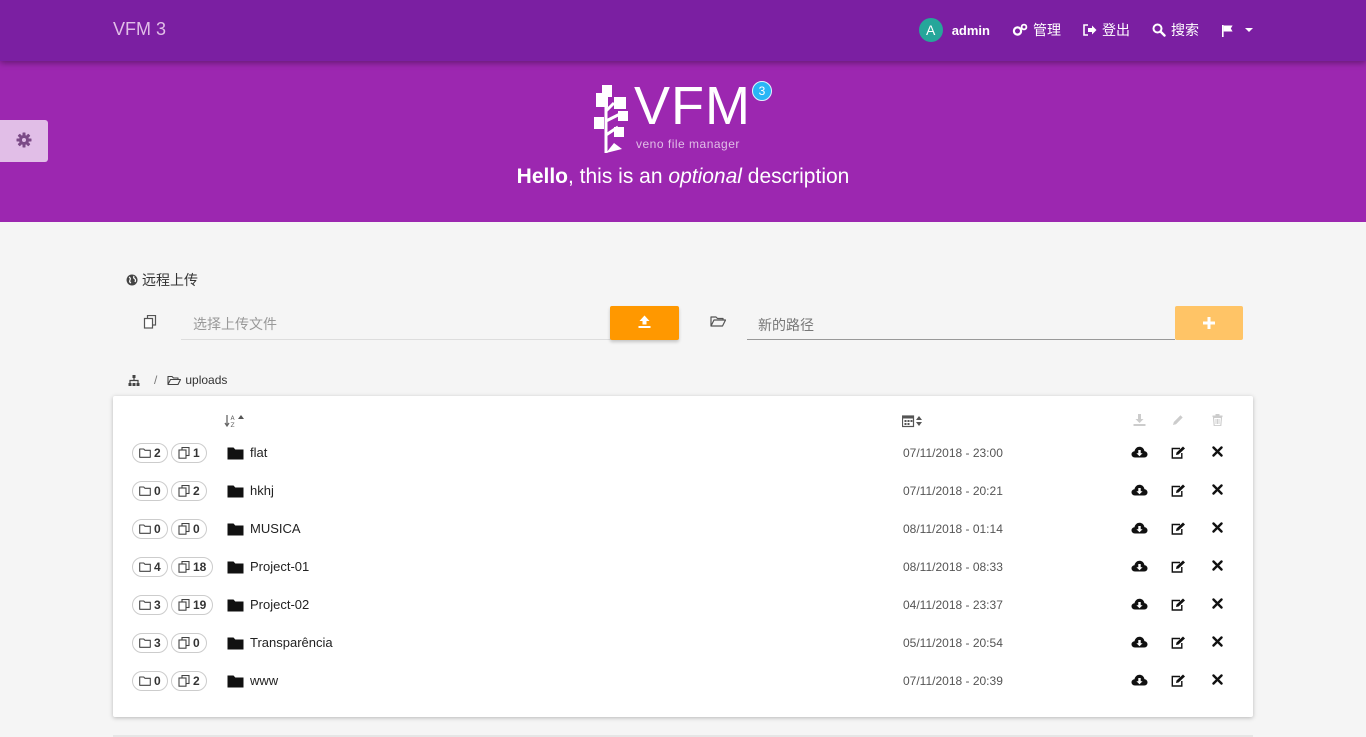  I want to click on table-row: 3 0 Transparência 05/11/2018 - 20:54, so click(683, 643).